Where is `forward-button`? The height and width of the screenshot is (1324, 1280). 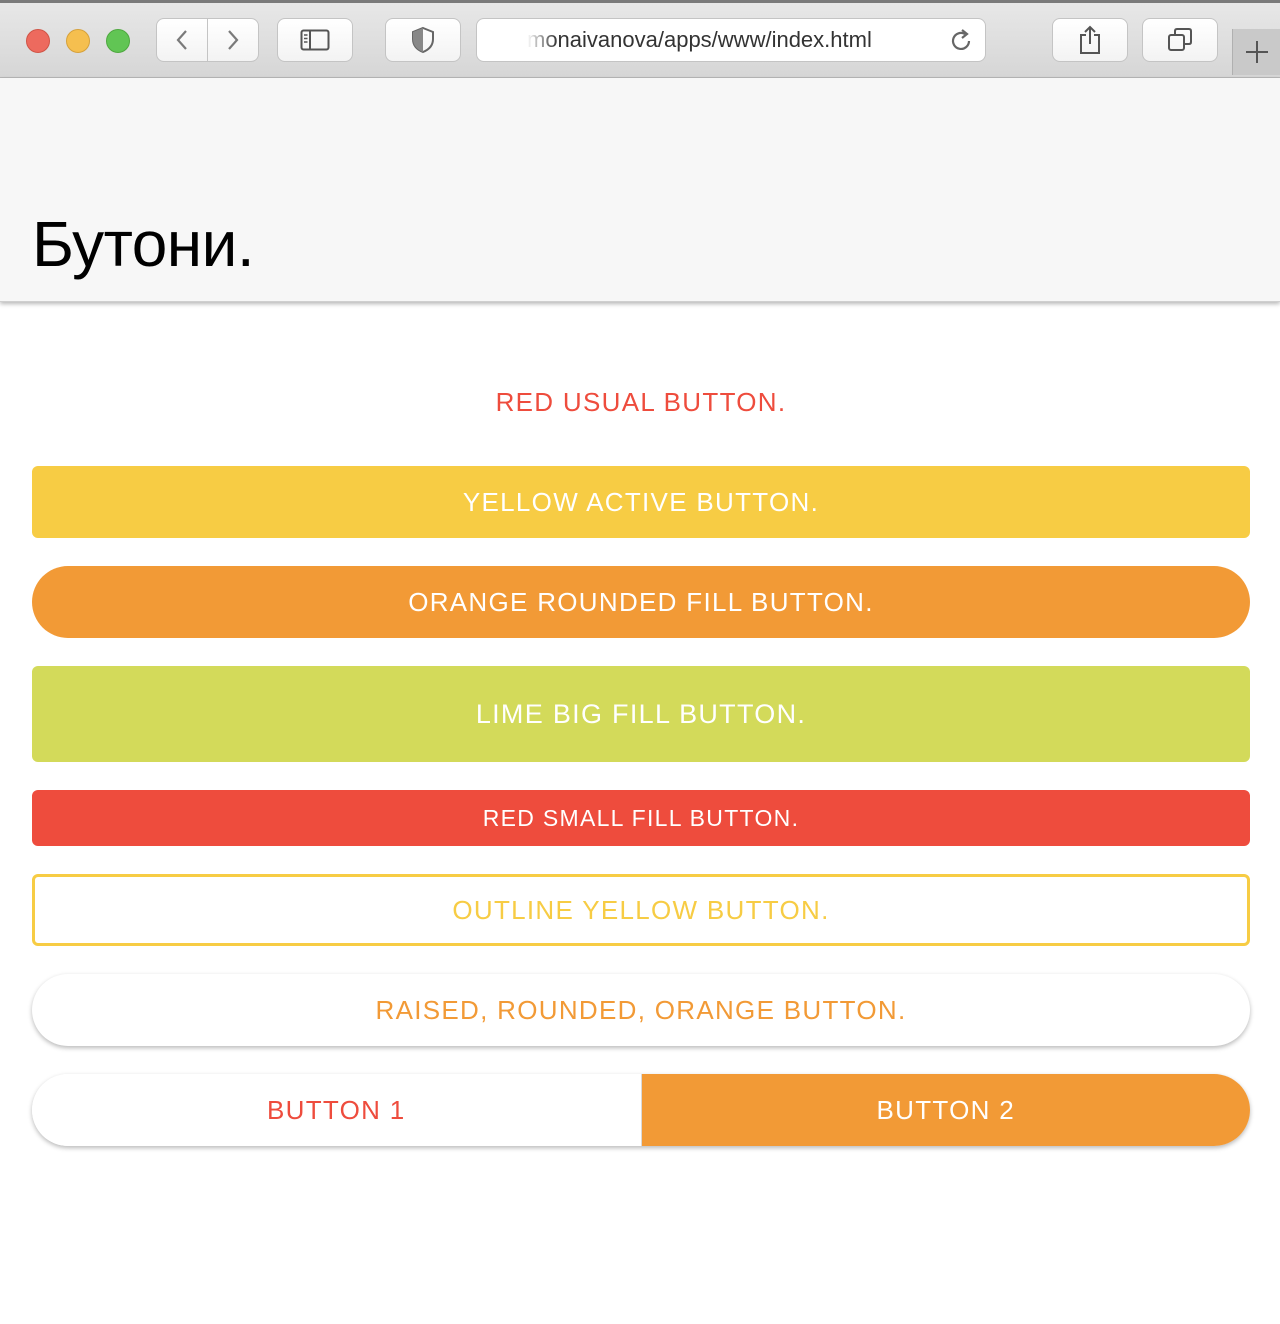
forward-button is located at coordinates (233, 40).